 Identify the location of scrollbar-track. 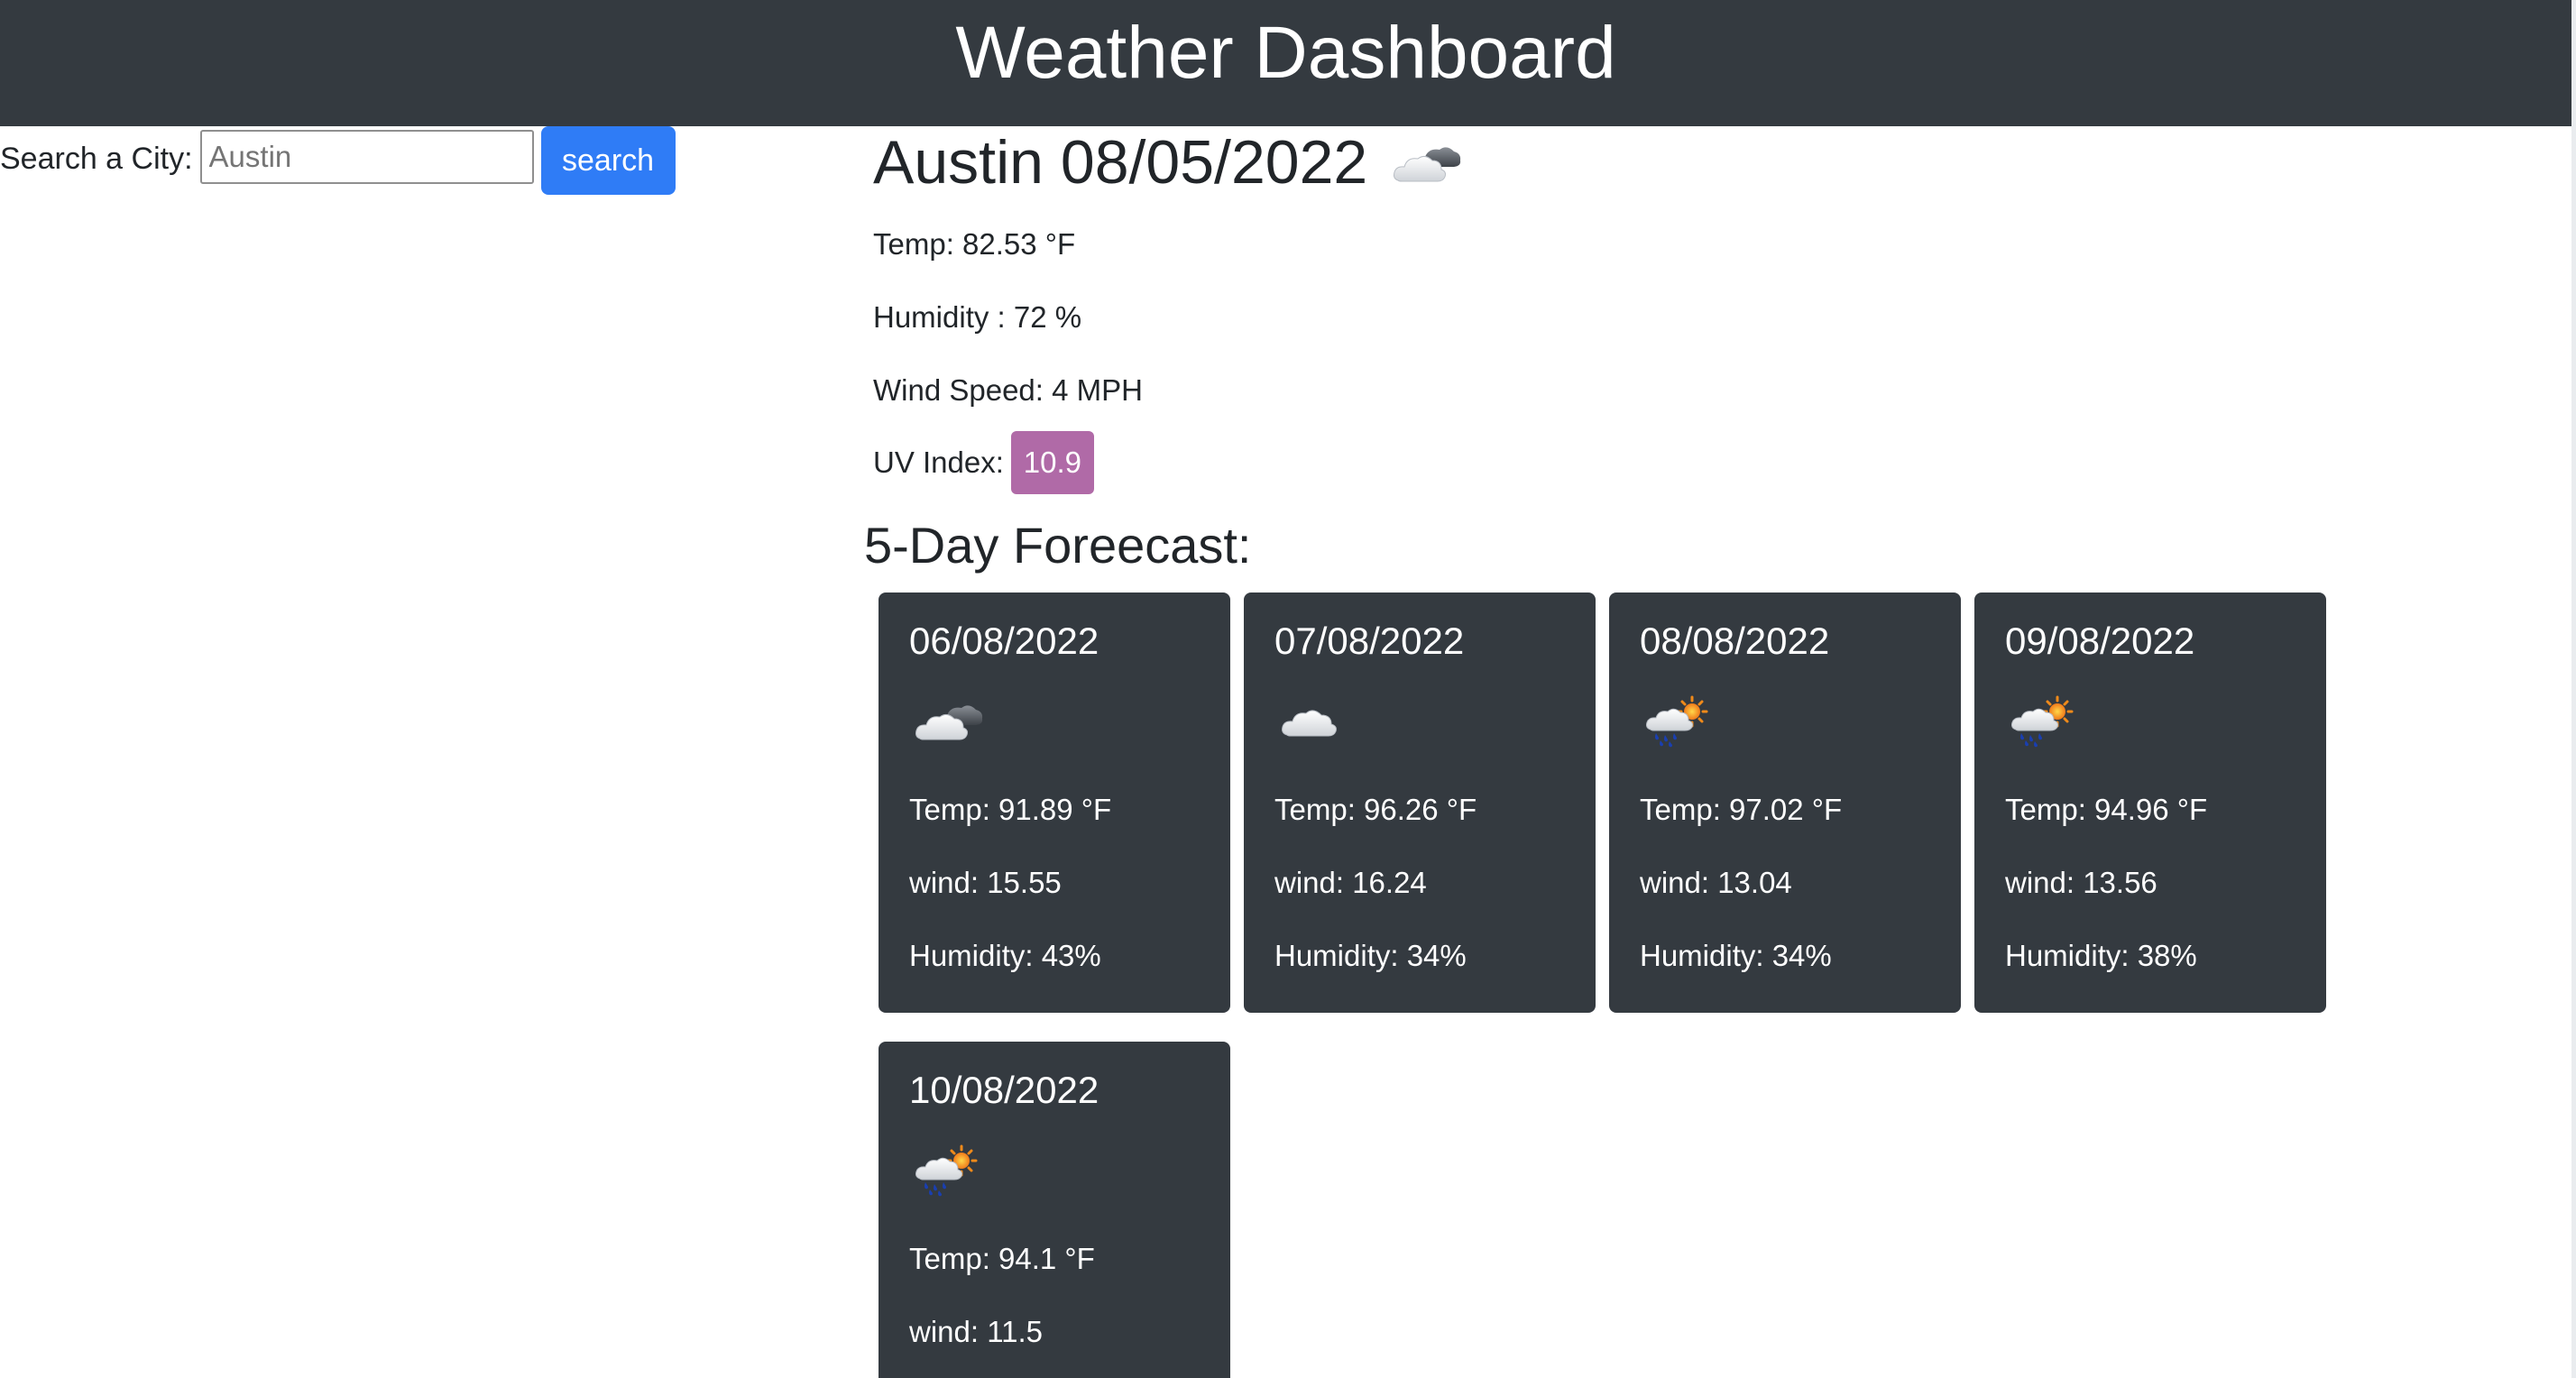
(2574, 689).